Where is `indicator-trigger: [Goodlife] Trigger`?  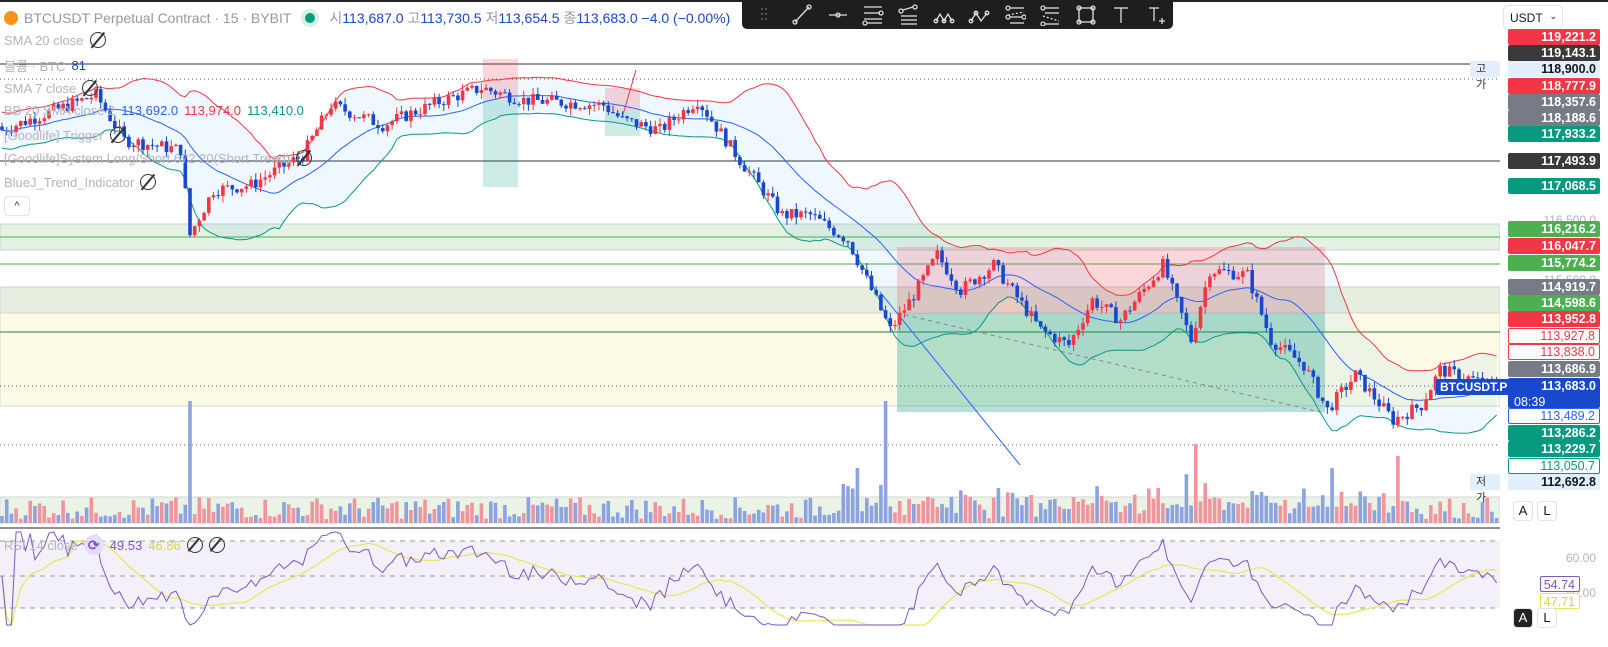 indicator-trigger: [Goodlife] Trigger is located at coordinates (65, 135).